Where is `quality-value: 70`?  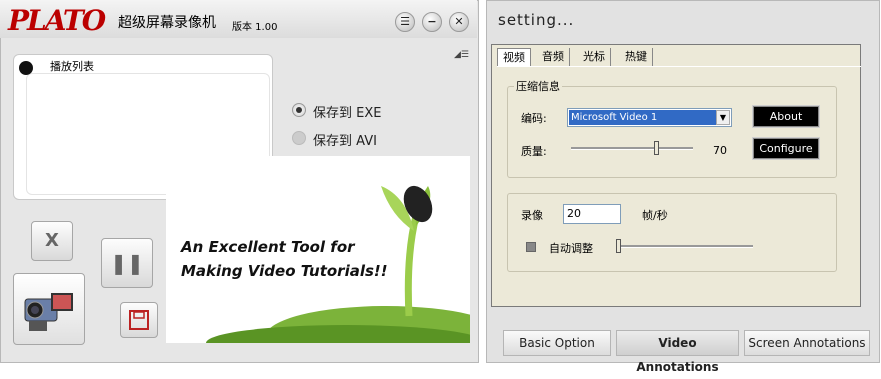
quality-value: 70 is located at coordinates (720, 150).